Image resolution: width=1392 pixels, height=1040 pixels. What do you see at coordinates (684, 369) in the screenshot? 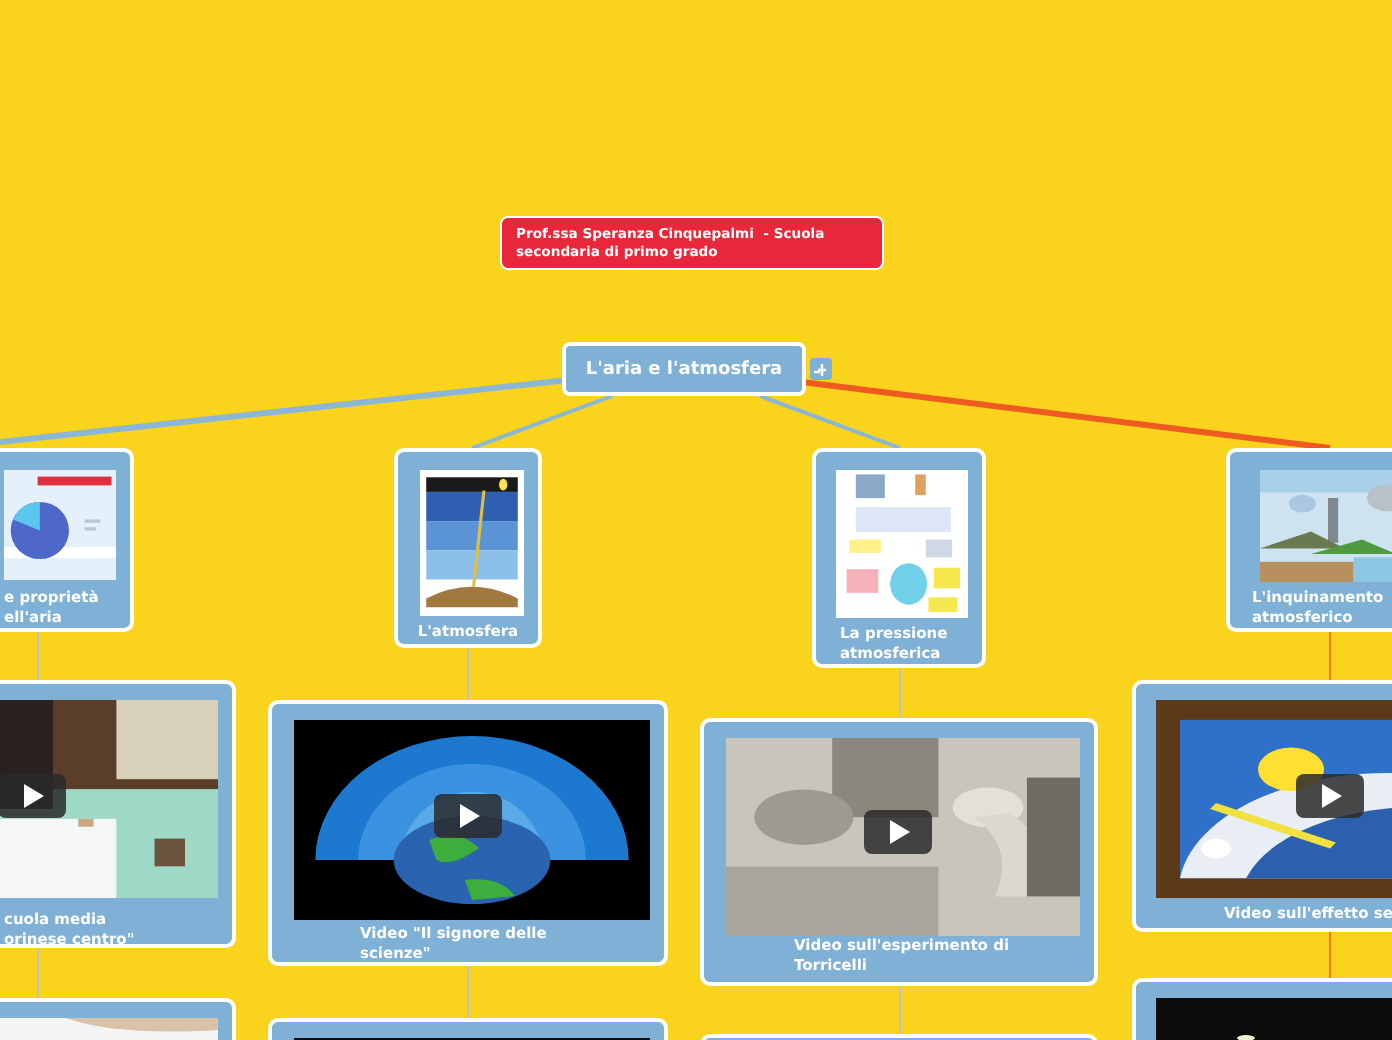
I see `root-topic: L'aria e l'atmosfera` at bounding box center [684, 369].